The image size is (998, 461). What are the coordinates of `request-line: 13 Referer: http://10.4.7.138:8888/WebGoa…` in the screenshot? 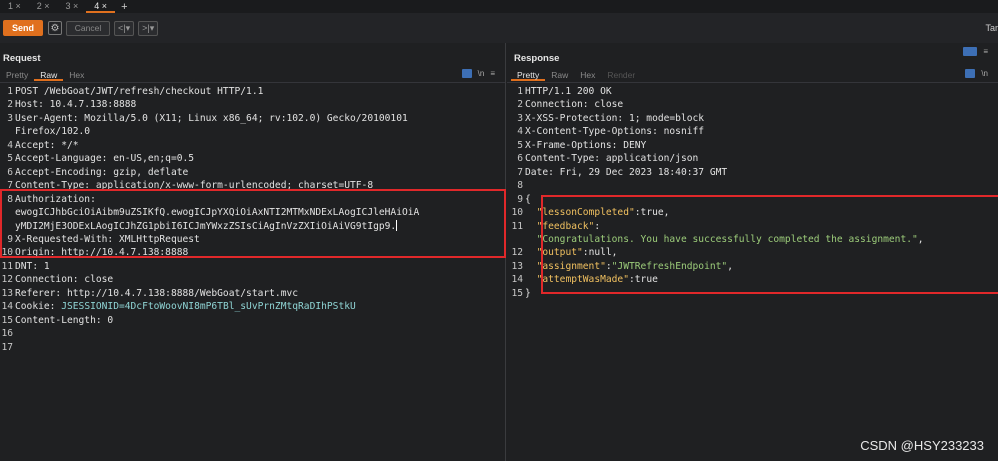 It's located at (252, 293).